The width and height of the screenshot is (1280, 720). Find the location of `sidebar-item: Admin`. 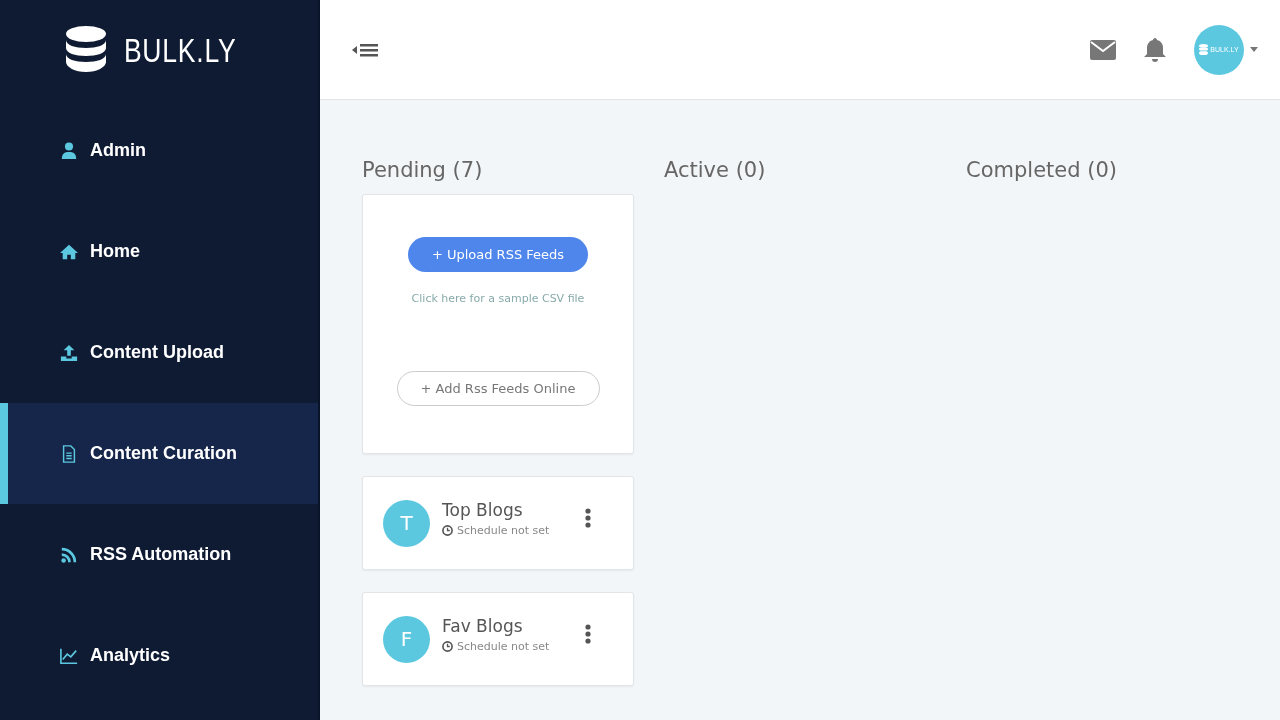

sidebar-item: Admin is located at coordinates (159, 150).